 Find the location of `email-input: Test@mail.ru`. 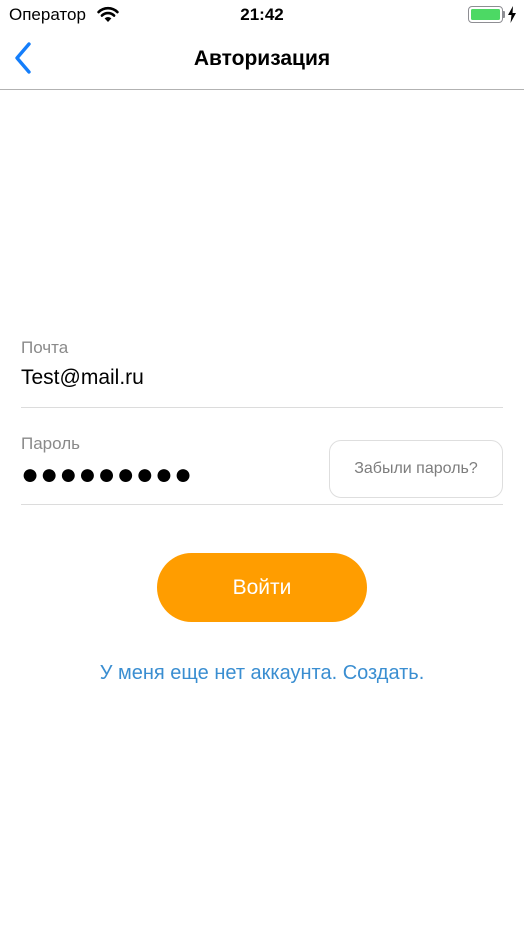

email-input: Test@mail.ru is located at coordinates (82, 378).